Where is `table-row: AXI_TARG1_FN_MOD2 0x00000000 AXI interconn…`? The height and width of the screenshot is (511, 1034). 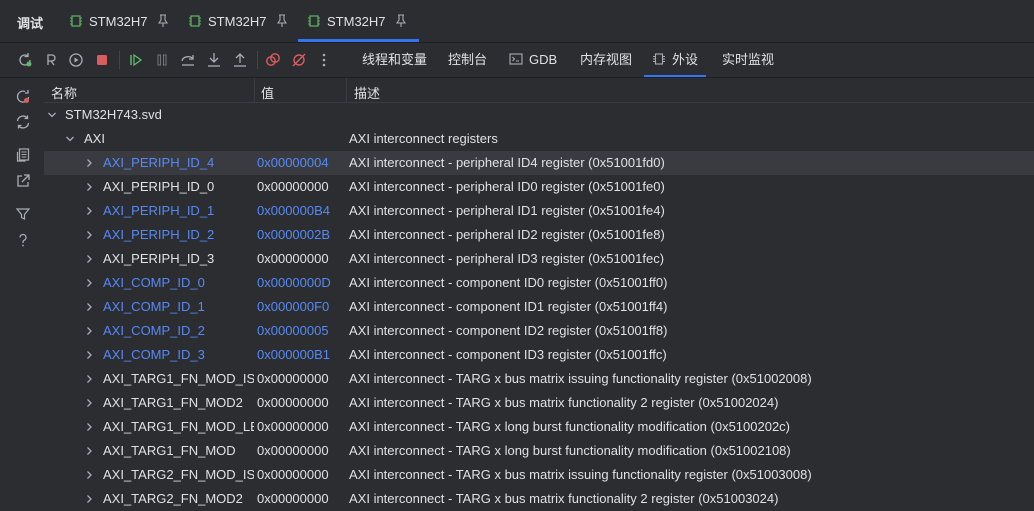
table-row: AXI_TARG1_FN_MOD2 0x00000000 AXI interconn… is located at coordinates (539, 403).